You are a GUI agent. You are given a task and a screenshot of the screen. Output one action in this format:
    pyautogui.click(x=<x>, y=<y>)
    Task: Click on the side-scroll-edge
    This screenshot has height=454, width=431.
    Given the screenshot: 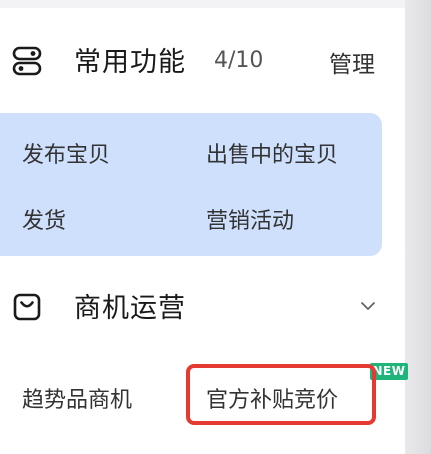 What is the action you would take?
    pyautogui.click(x=418, y=227)
    